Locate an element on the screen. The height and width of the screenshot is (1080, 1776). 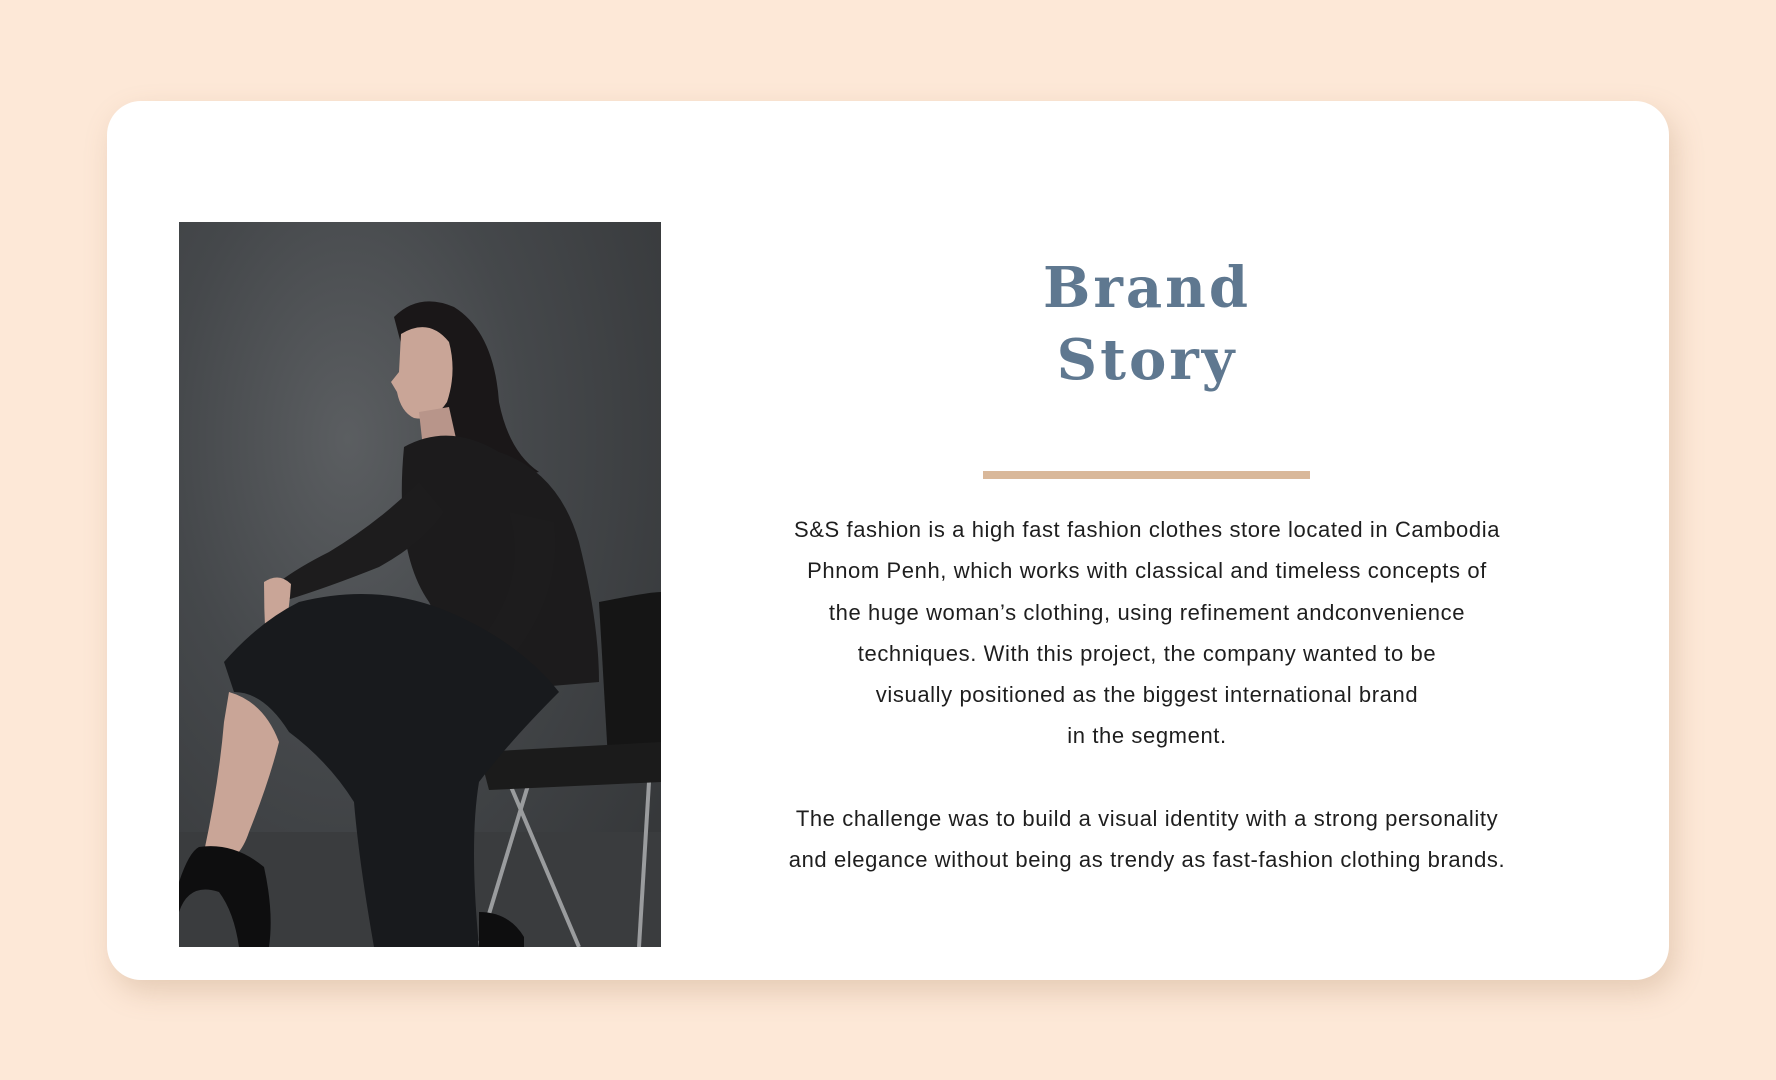
page-title: Brand Story is located at coordinates (1147, 324).